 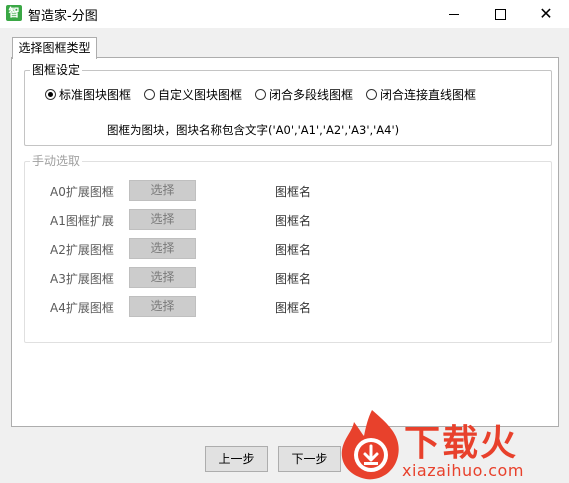 I want to click on radio-label: 闭合连接直线图框, so click(x=428, y=95).